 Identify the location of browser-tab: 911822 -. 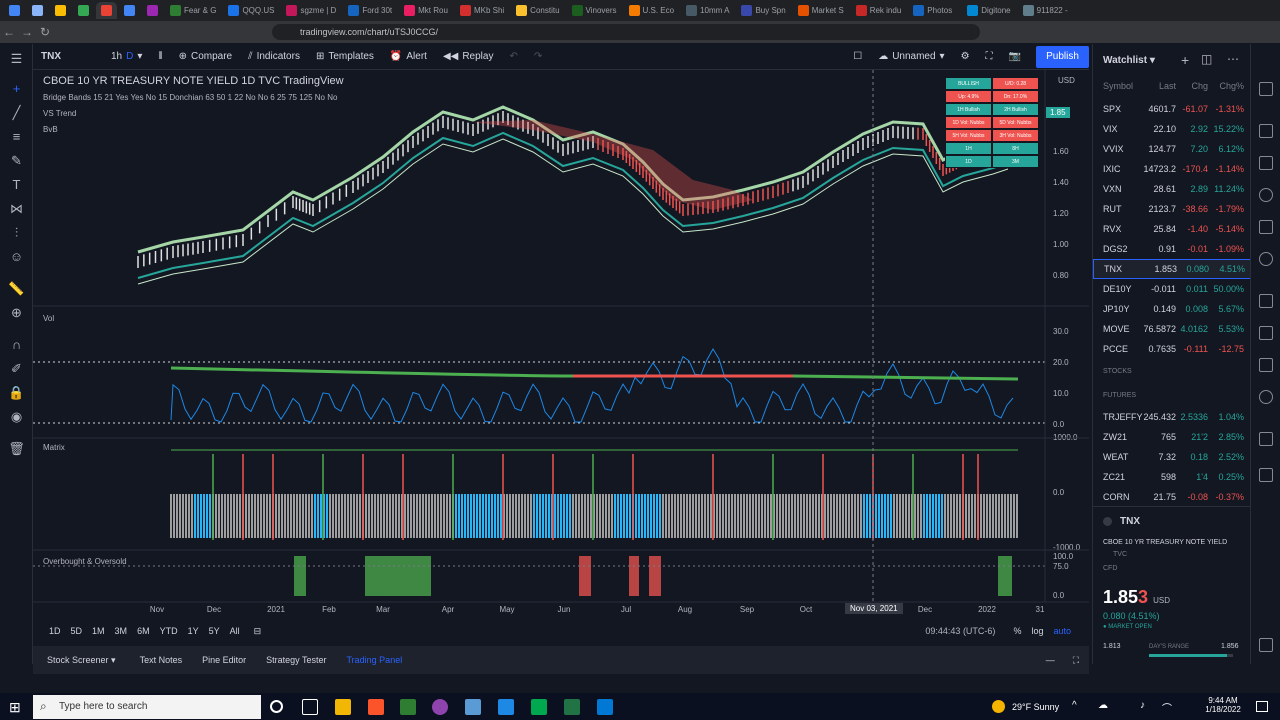
(1045, 10).